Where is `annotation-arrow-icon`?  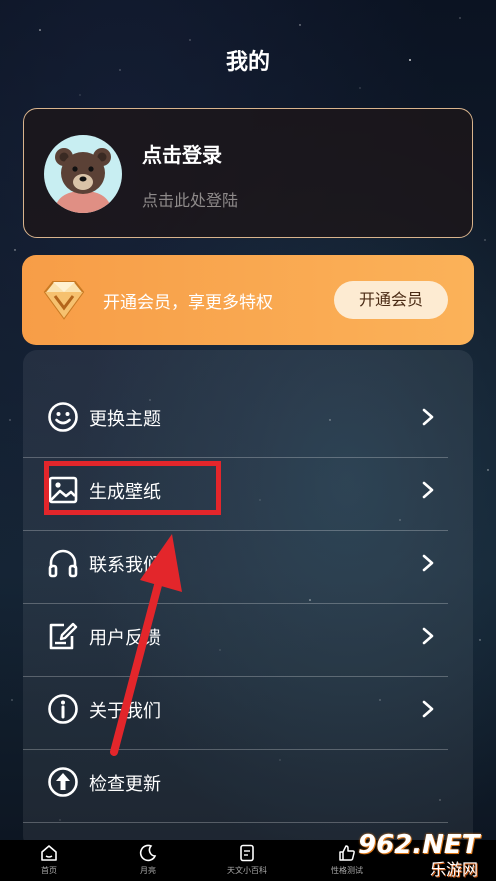
annotation-arrow-icon is located at coordinates (146, 645).